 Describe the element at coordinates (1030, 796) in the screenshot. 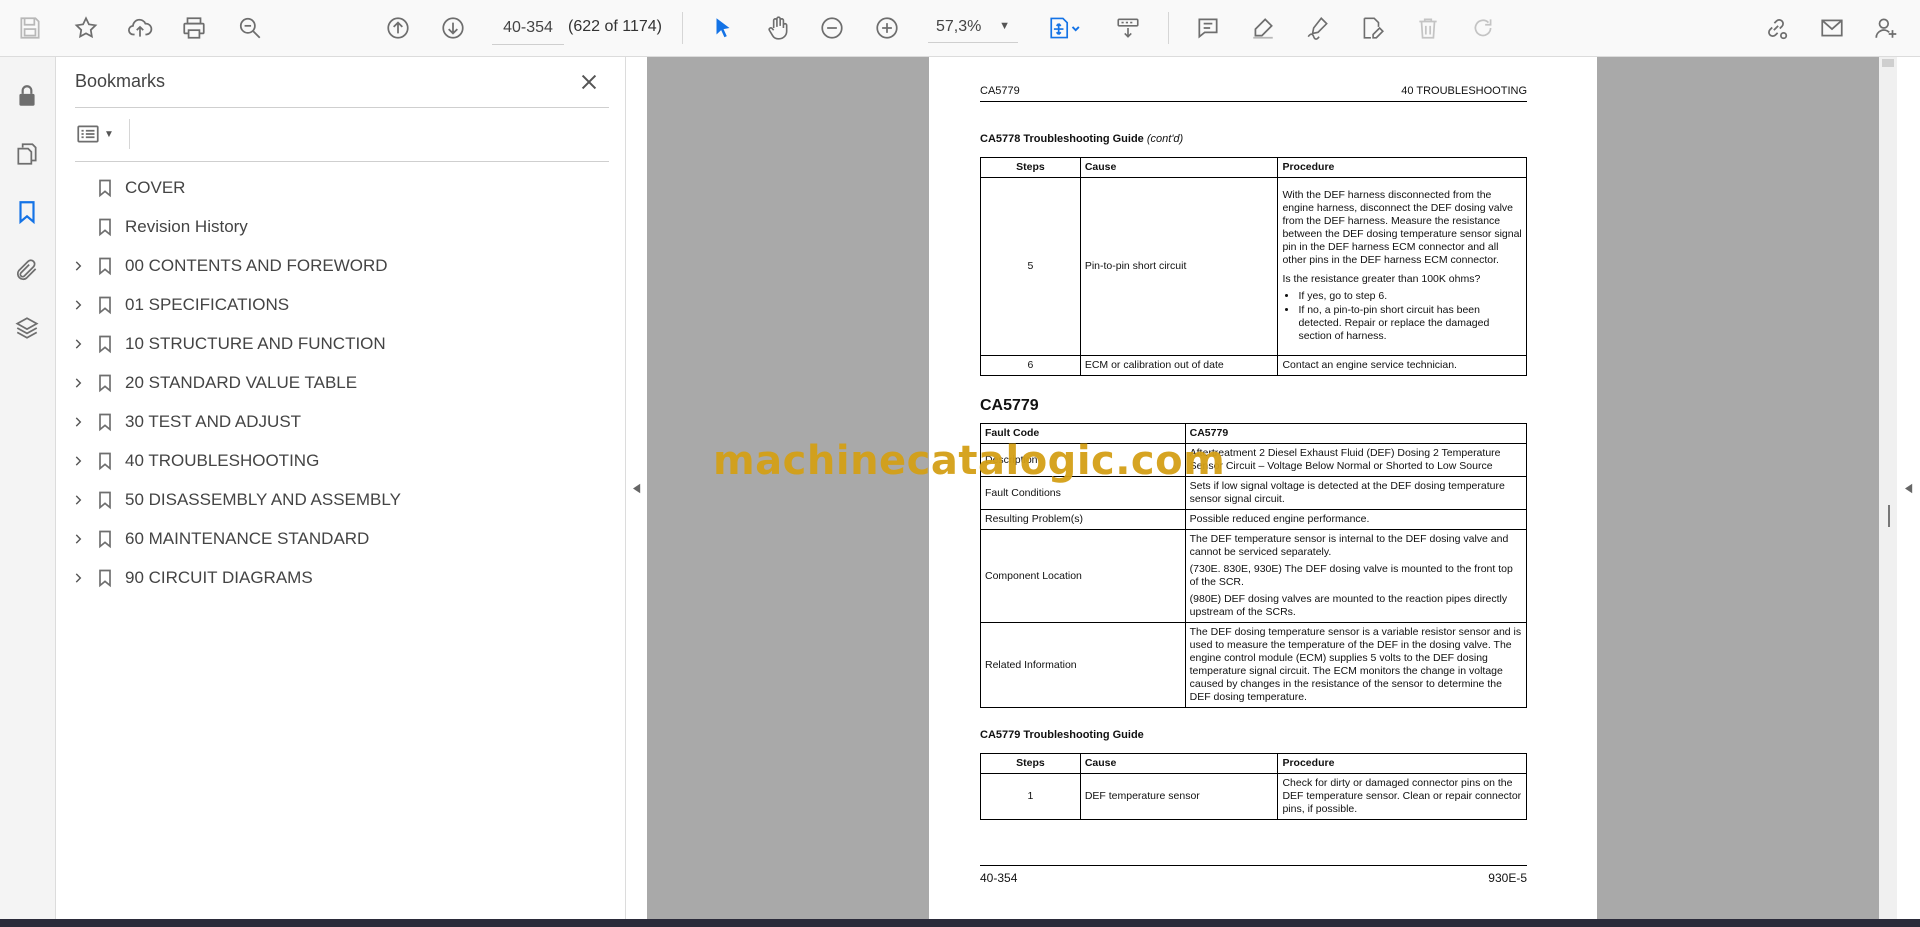

I see `step-cell: 1` at that location.